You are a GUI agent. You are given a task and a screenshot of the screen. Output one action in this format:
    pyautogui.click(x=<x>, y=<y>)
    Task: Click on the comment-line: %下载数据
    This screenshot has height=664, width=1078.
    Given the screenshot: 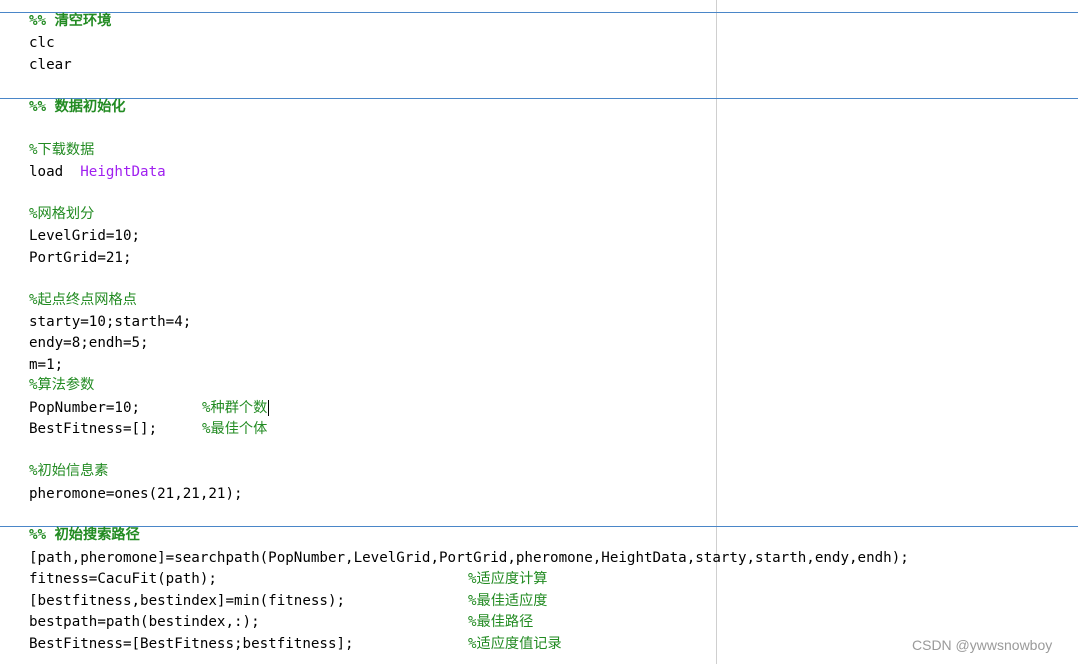 What is the action you would take?
    pyautogui.click(x=62, y=150)
    